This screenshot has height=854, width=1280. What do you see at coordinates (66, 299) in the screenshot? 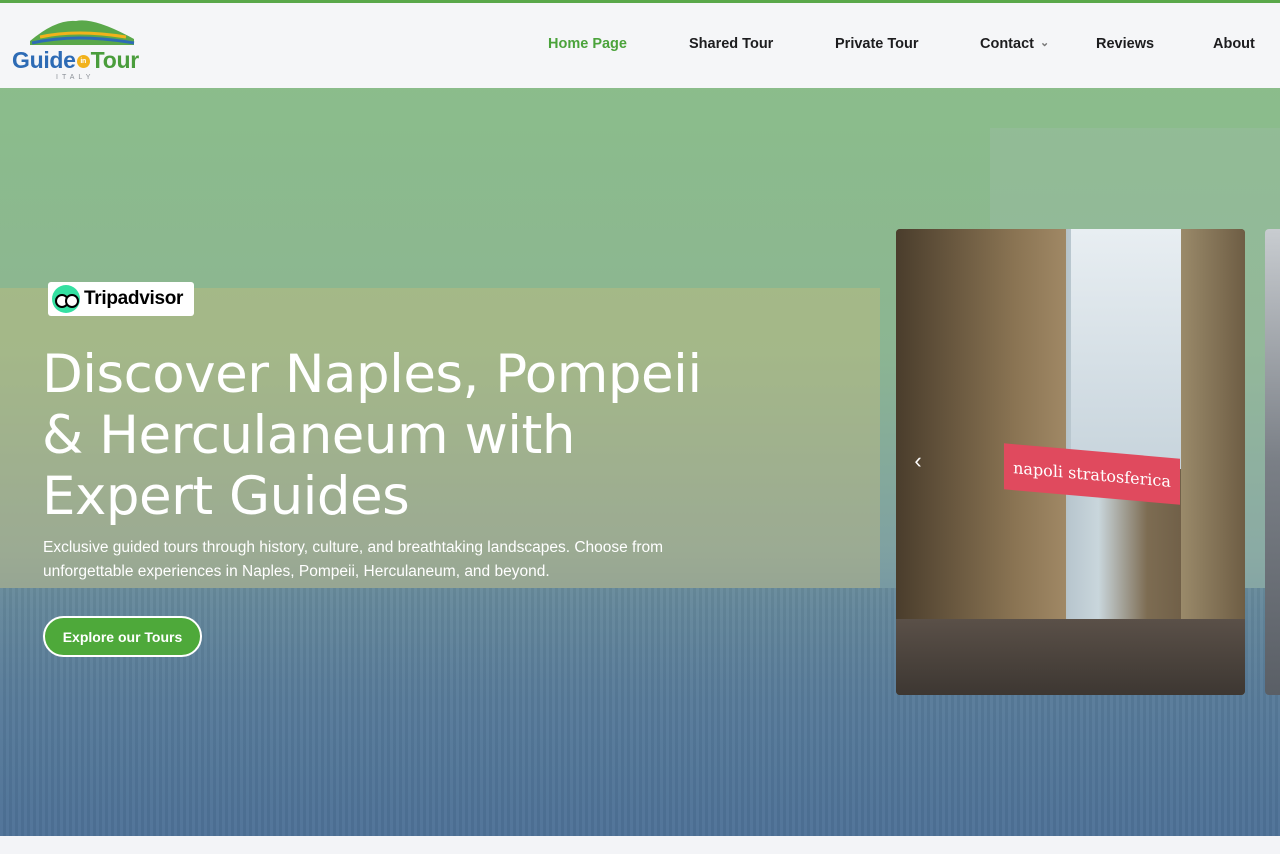
I see `tripadvisor-owl-icon` at bounding box center [66, 299].